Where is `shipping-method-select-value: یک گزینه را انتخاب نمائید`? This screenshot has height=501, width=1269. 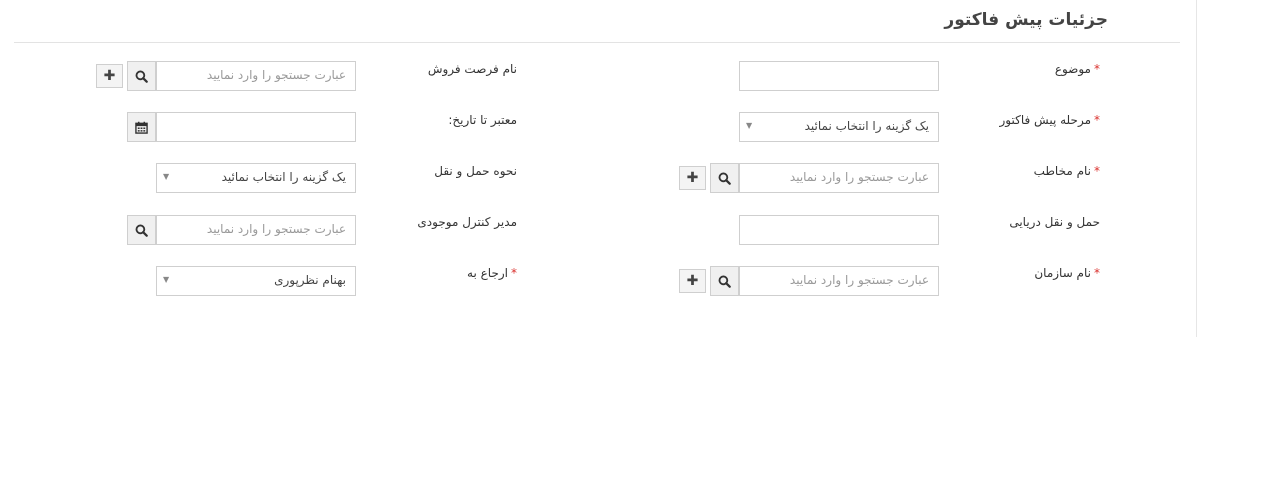
shipping-method-select-value: یک گزینه را انتخاب نمائید is located at coordinates (283, 177).